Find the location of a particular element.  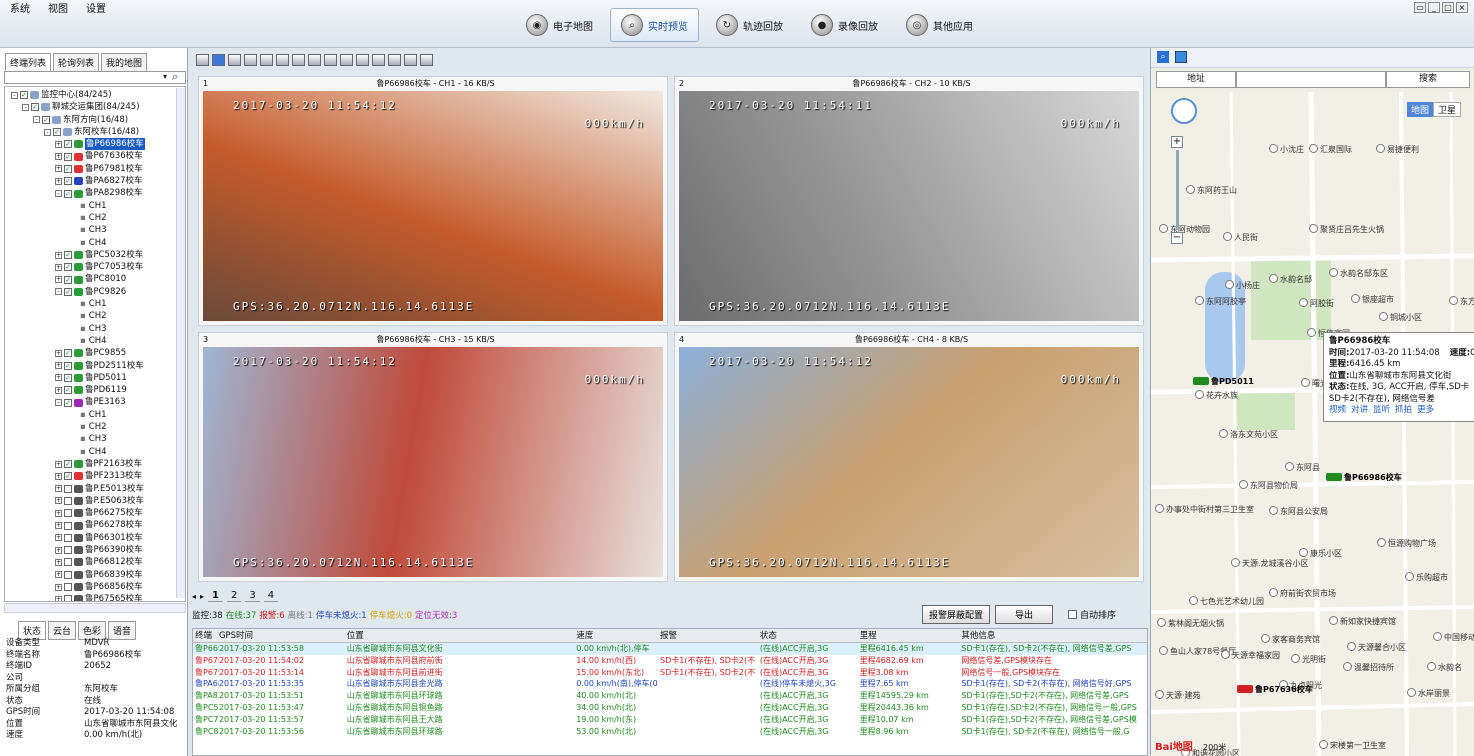

tree-node: + 鲁P66278校车 is located at coordinates (95, 525).